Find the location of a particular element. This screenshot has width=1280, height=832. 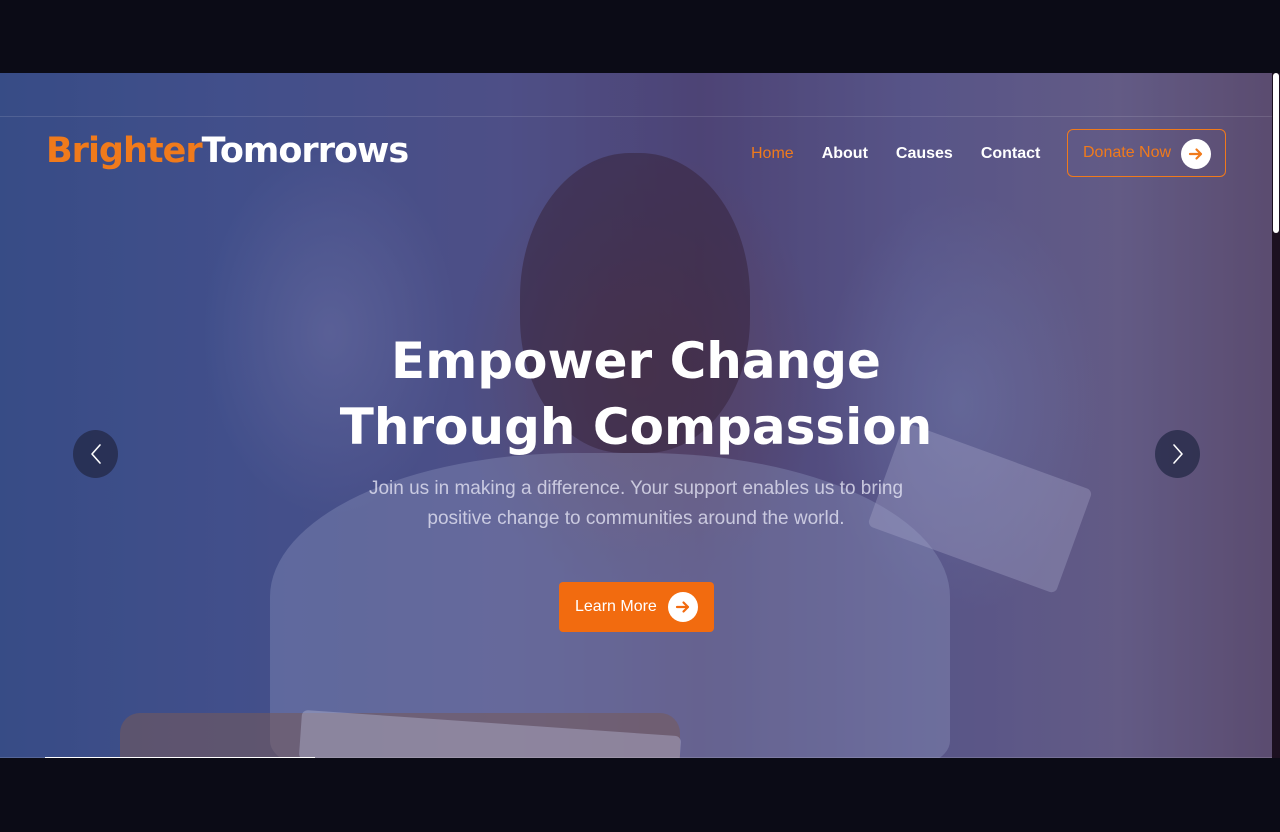

chevron-right-icon is located at coordinates (1177, 454).